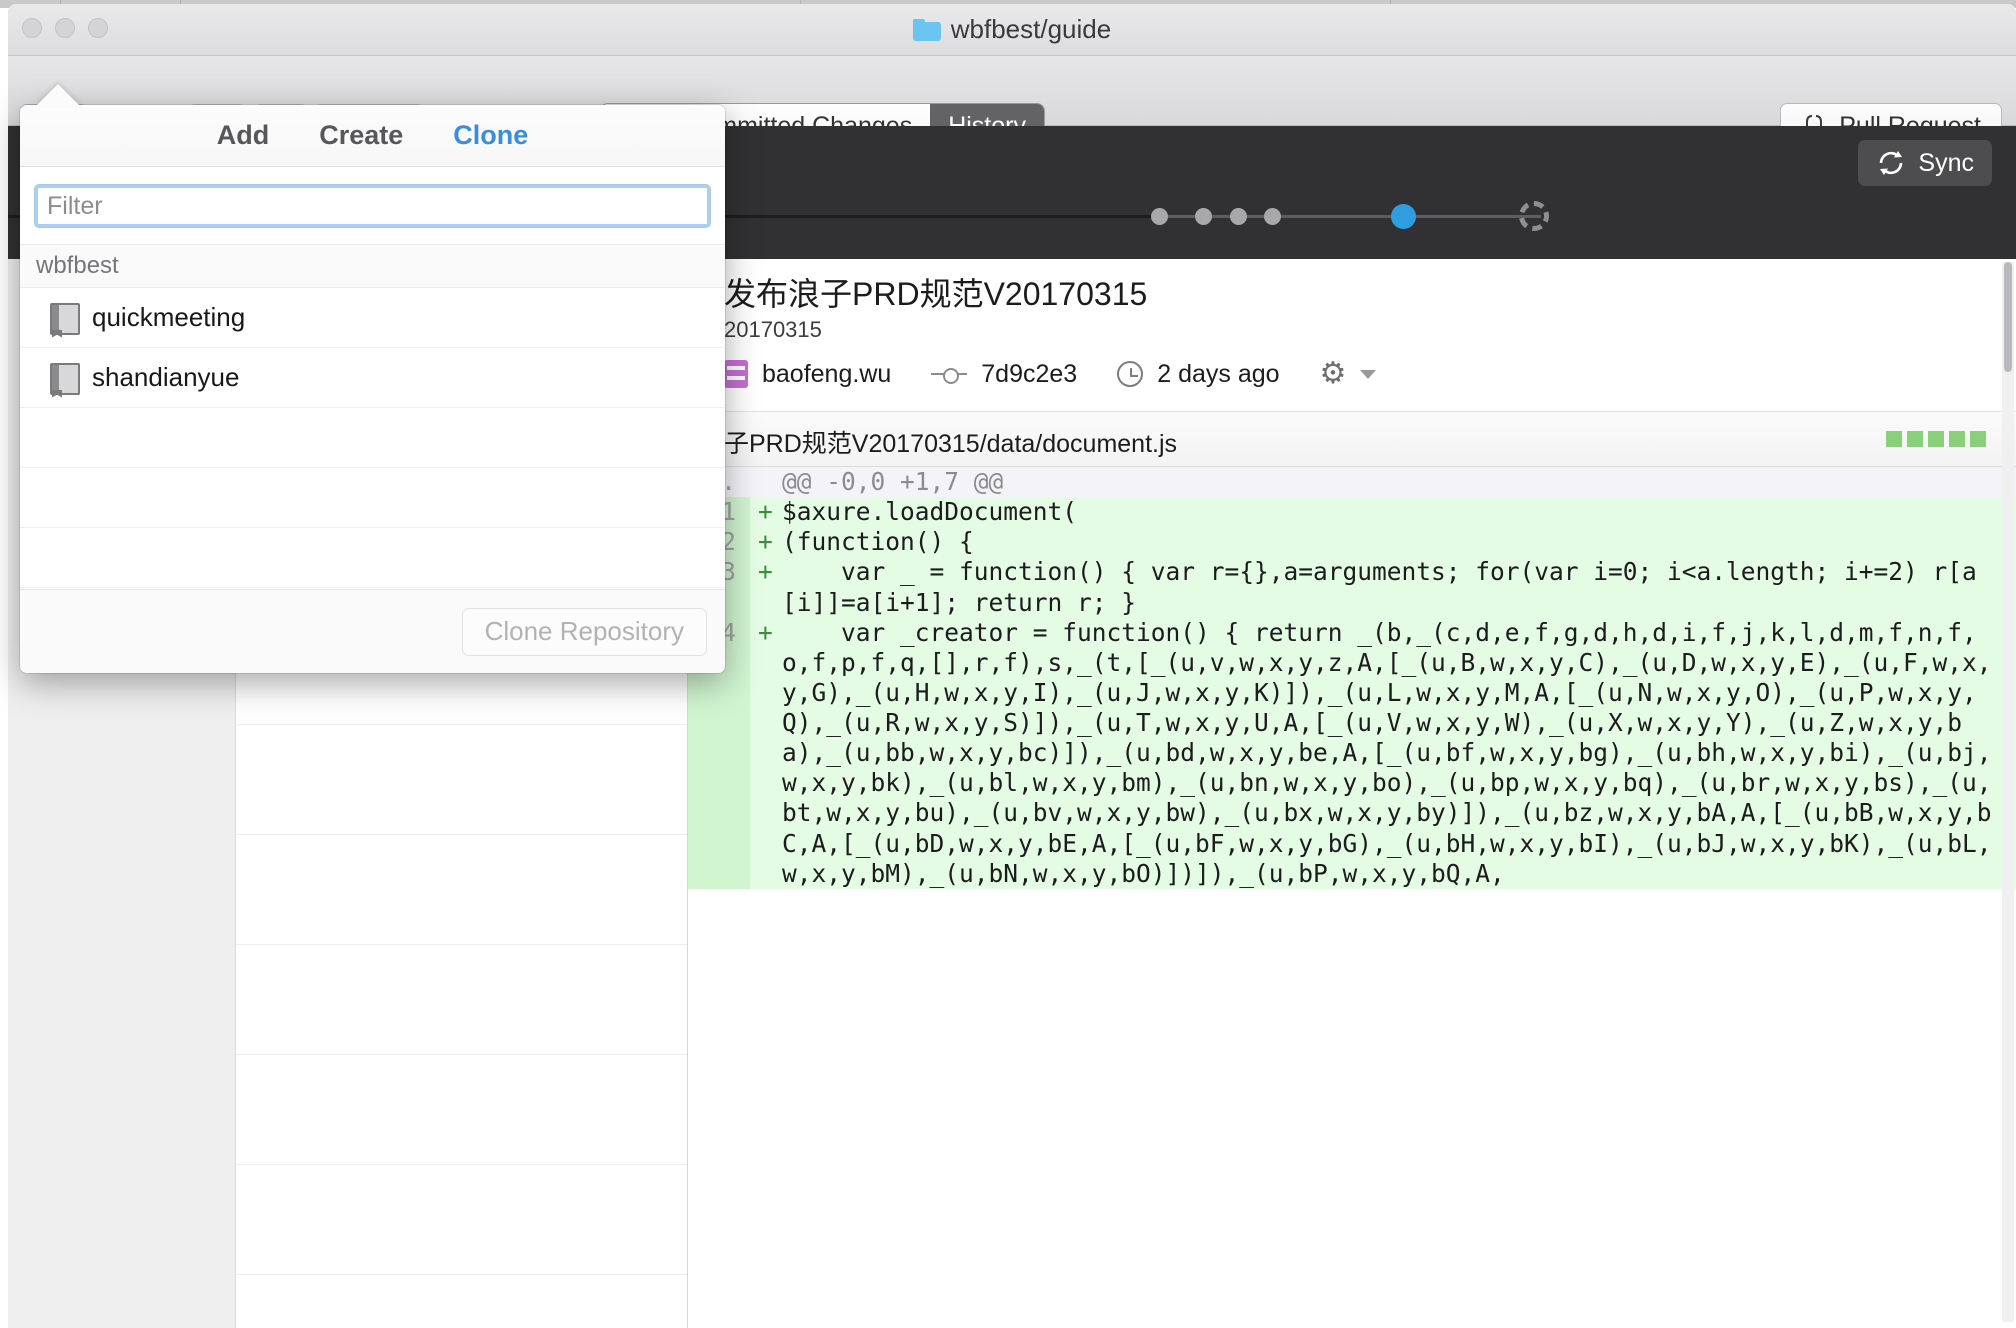 This screenshot has height=1328, width=2016. I want to click on commit-subtitle: 20170315, so click(773, 329).